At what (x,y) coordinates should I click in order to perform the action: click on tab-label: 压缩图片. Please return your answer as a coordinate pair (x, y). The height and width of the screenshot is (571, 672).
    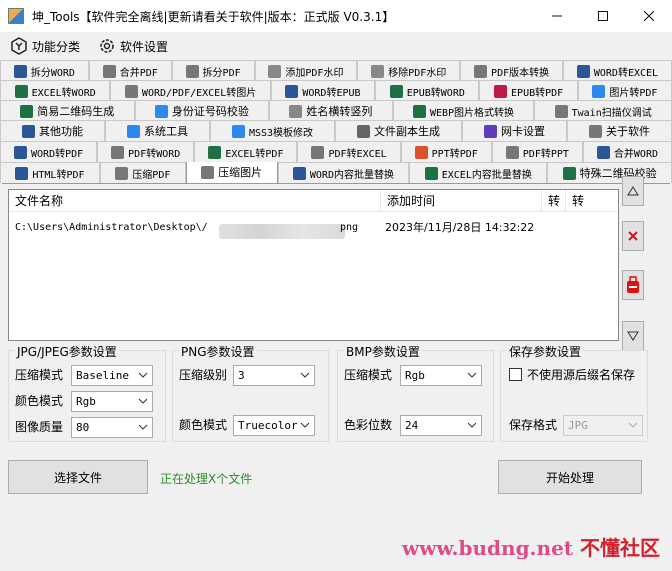
    Looking at the image, I should click on (240, 172).